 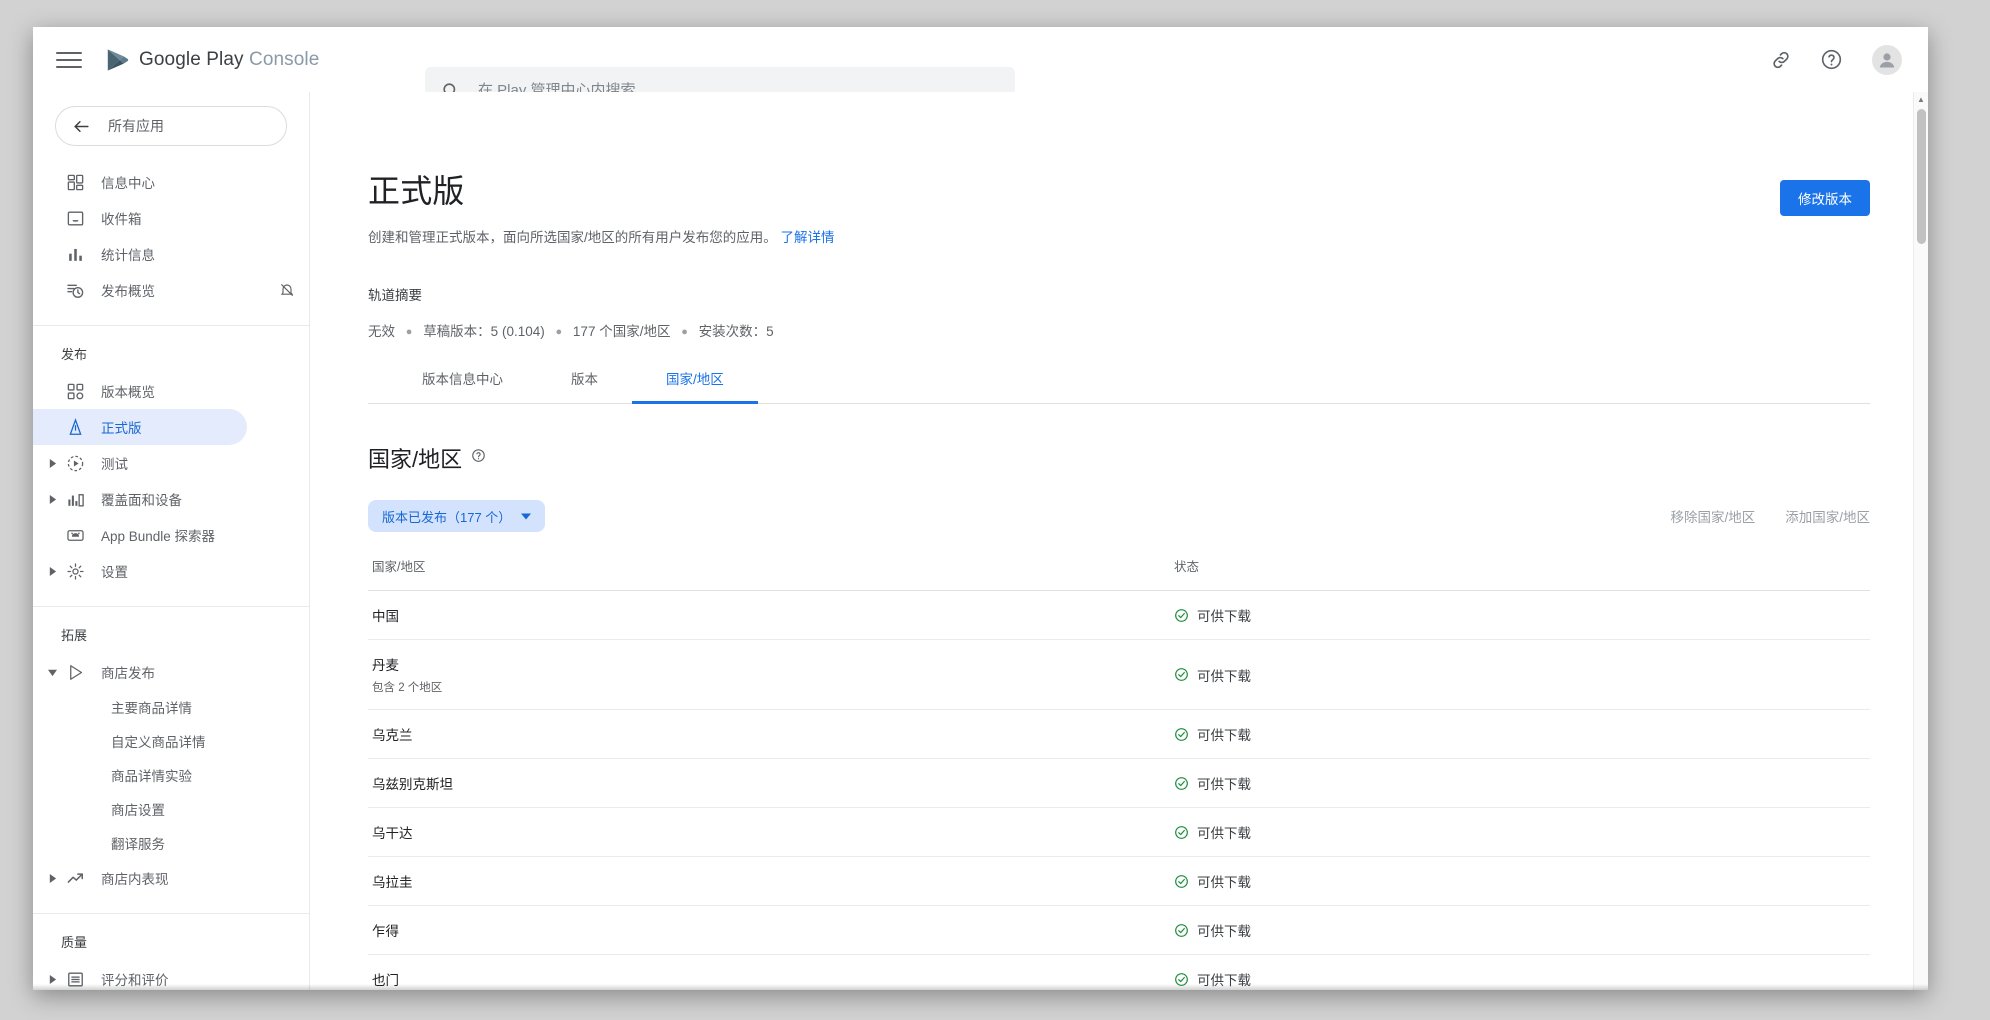 I want to click on sidebar-item-app-bundle-explorer: App Bundle 探索器, so click(x=171, y=535).